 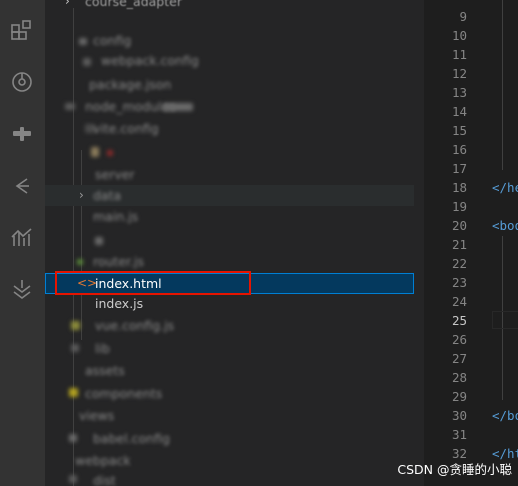 I want to click on code-line: <bod, so click(x=505, y=225).